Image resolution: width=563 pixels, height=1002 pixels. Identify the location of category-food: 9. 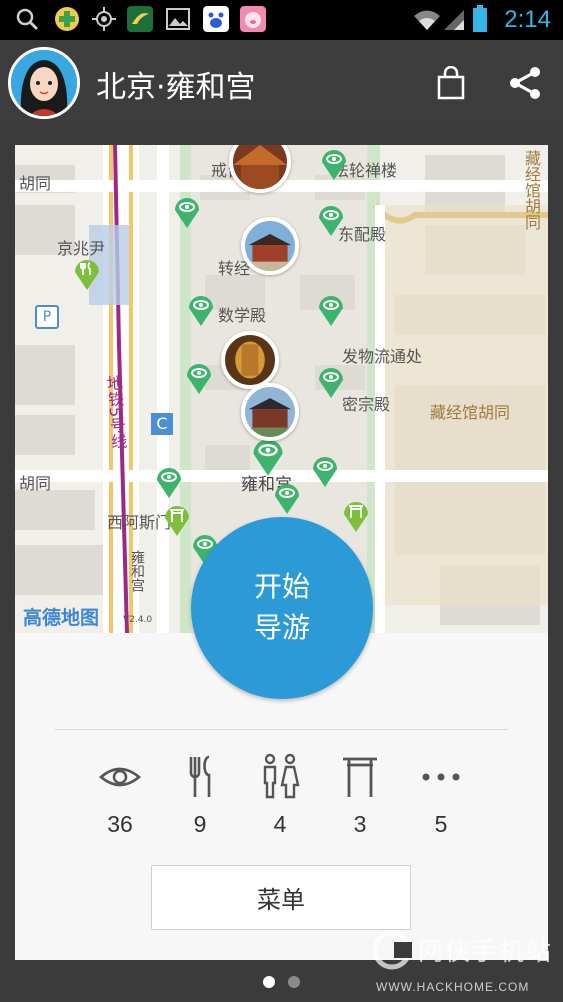
(200, 795).